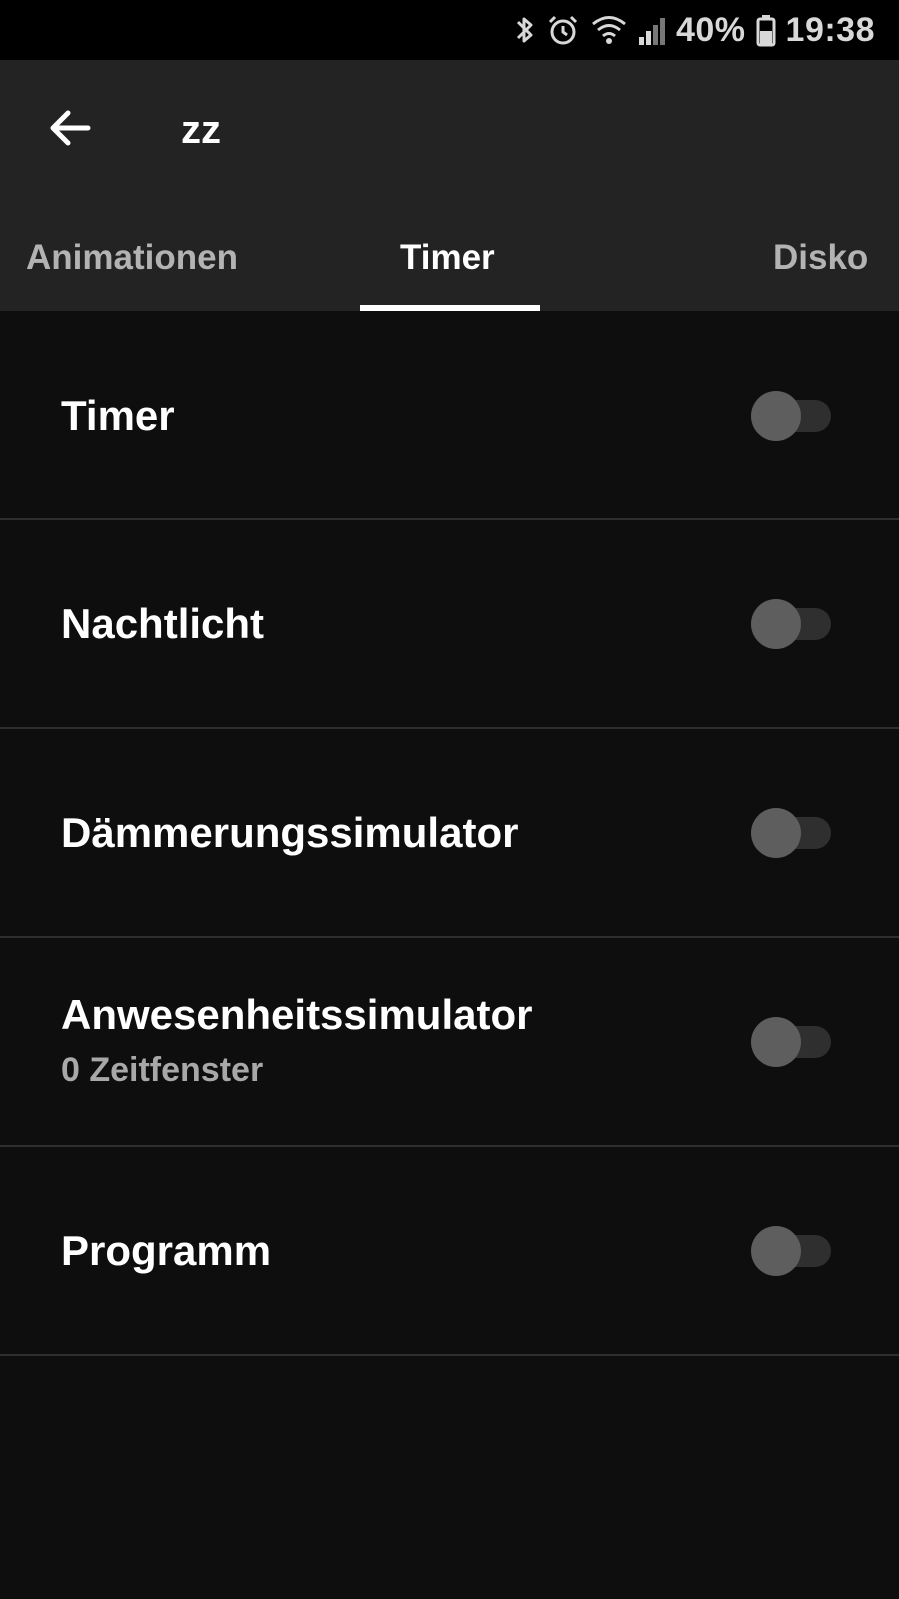  I want to click on battery-percent: 40%, so click(710, 29).